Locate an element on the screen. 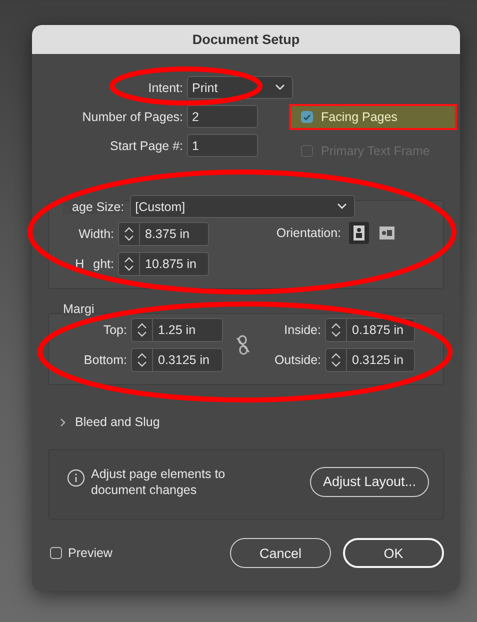 This screenshot has height=622, width=477. bleed-and-slug-label: Bleed and Slug is located at coordinates (117, 422).